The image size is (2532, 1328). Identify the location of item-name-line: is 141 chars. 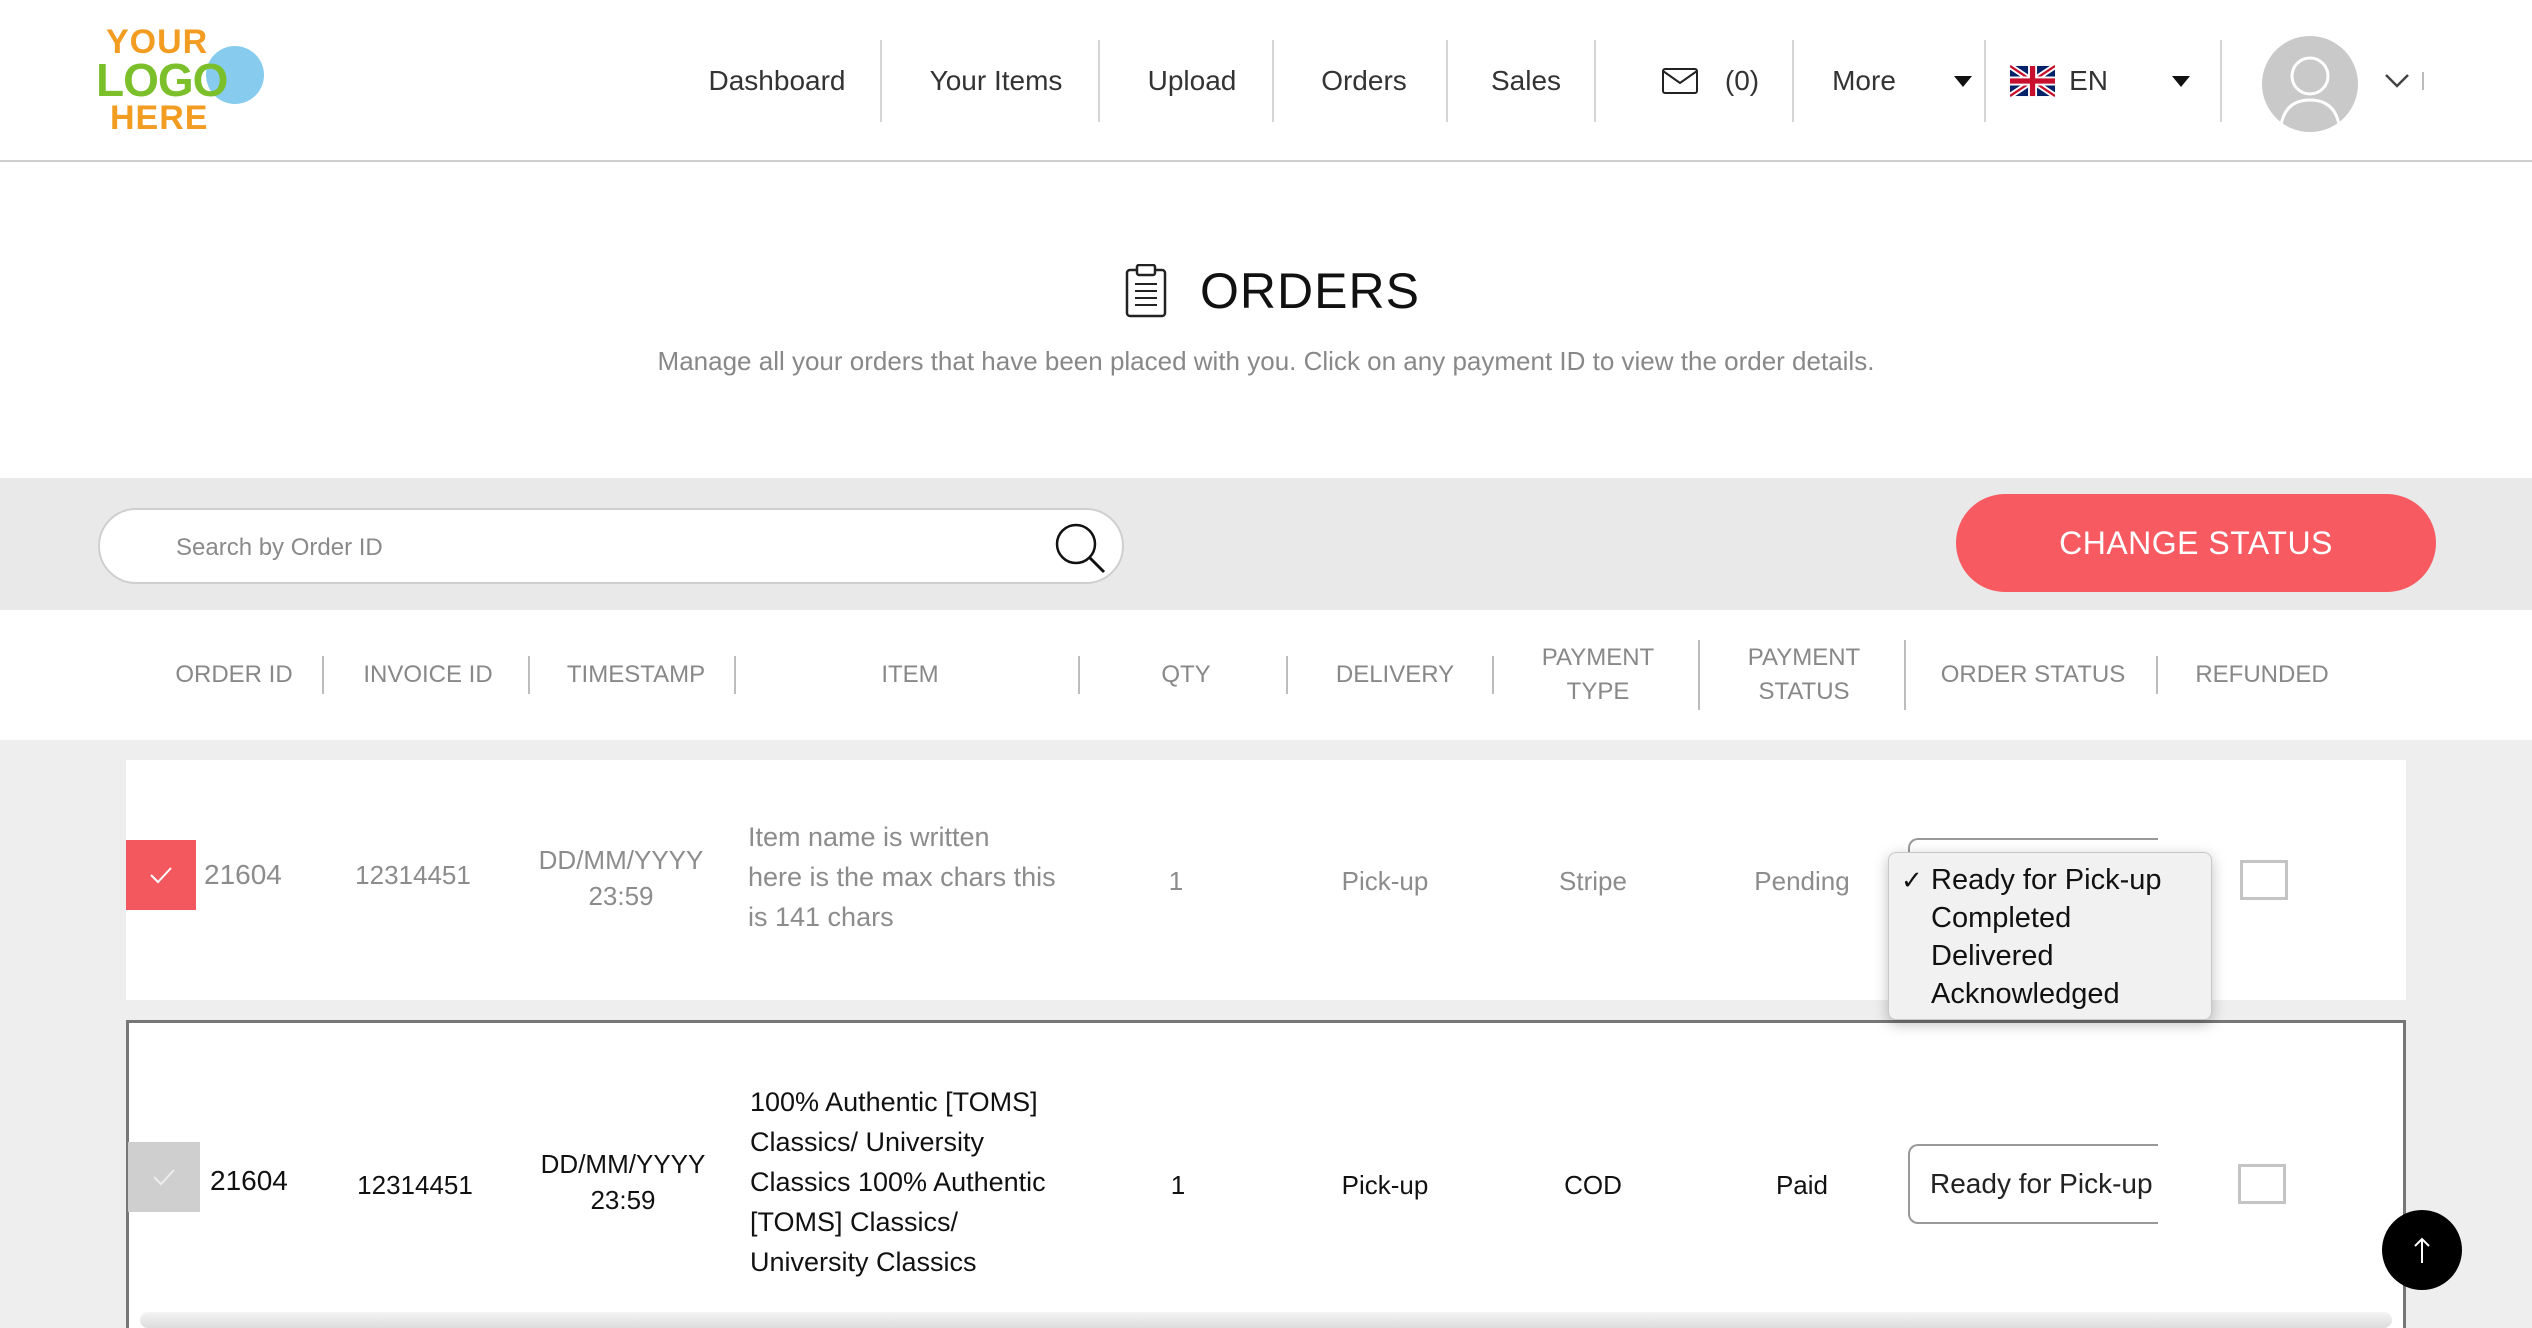
(821, 917).